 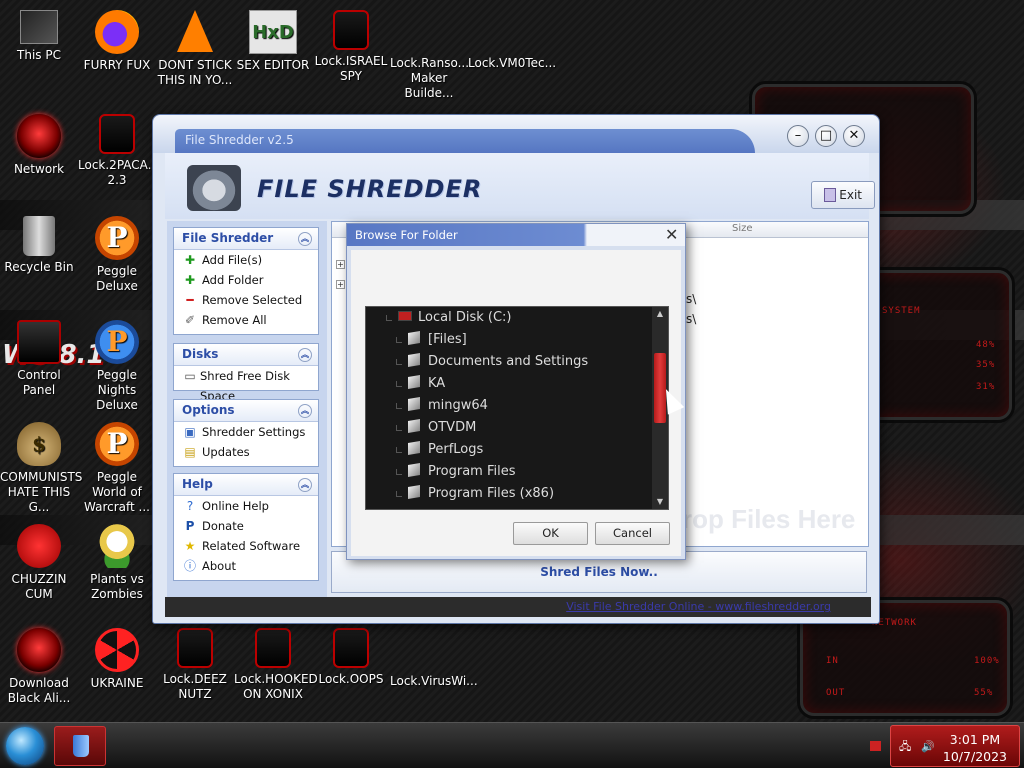 I want to click on desktop-icon-this-pc: This PC, so click(x=39, y=36).